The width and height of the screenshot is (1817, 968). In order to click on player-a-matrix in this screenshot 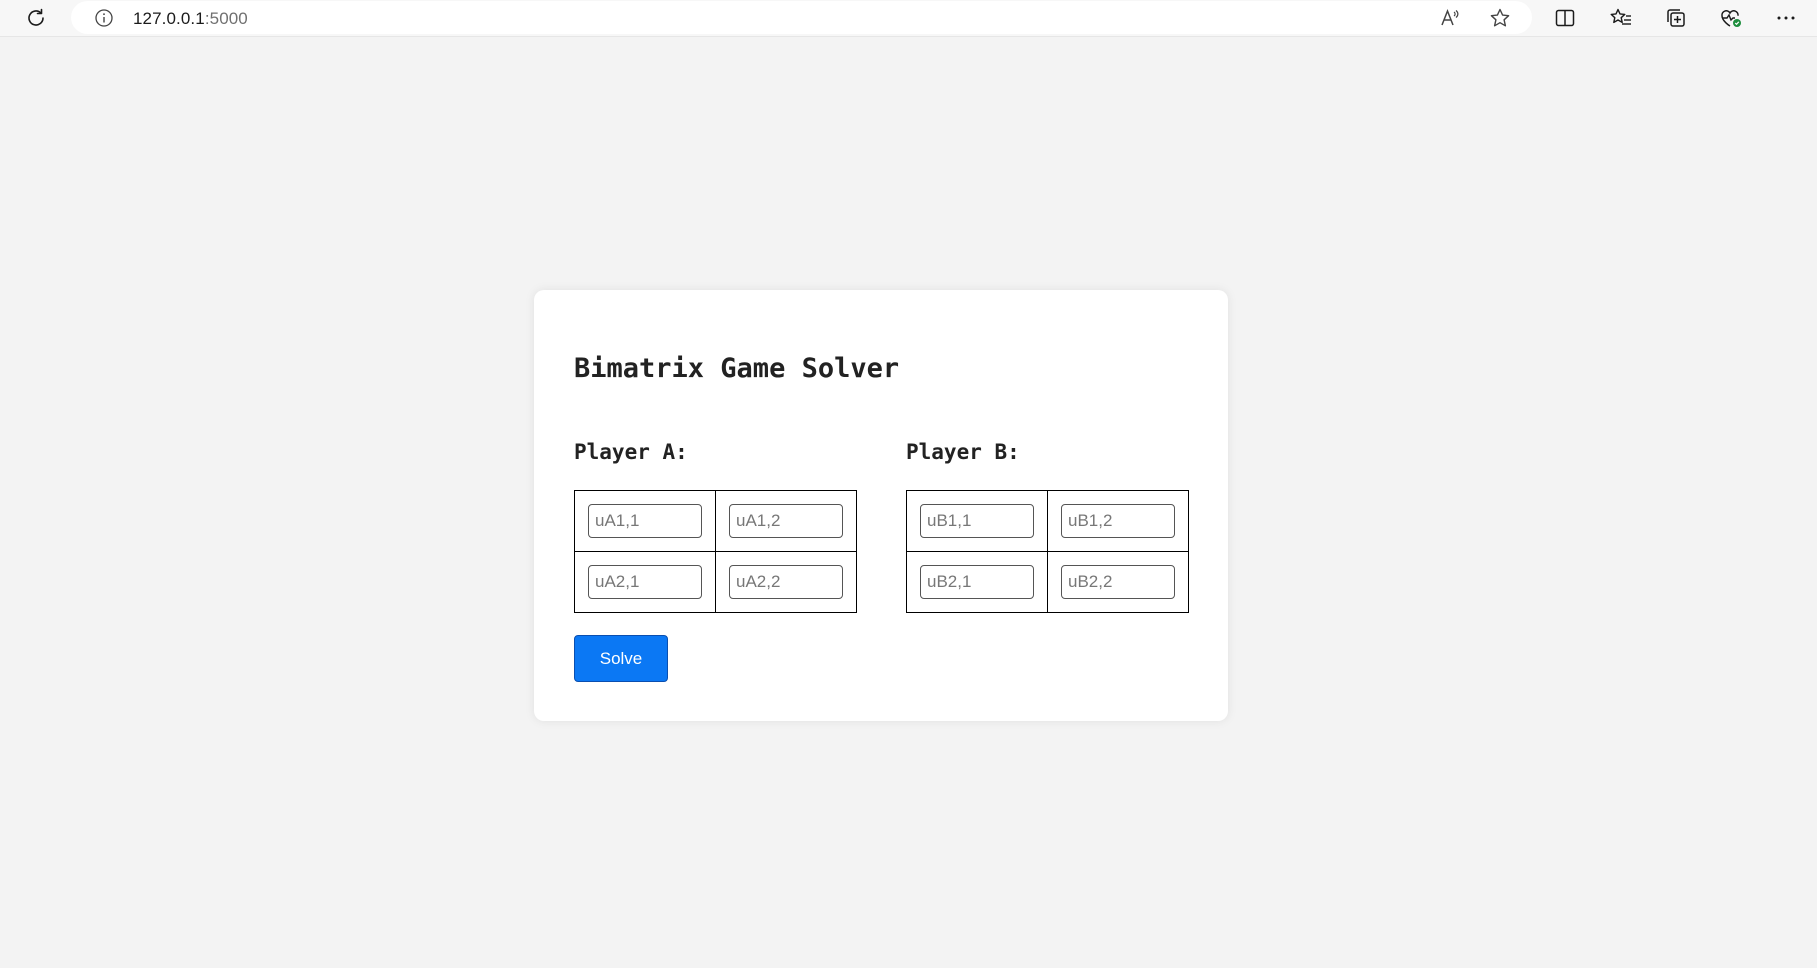, I will do `click(715, 551)`.